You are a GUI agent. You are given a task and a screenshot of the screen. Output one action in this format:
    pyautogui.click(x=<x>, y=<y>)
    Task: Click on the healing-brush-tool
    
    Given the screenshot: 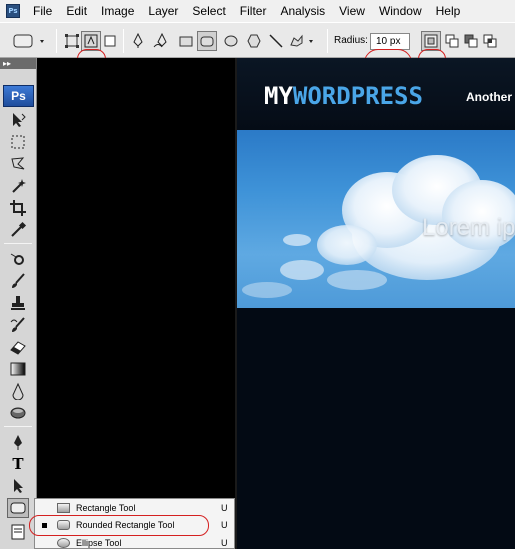 What is the action you would take?
    pyautogui.click(x=18, y=259)
    